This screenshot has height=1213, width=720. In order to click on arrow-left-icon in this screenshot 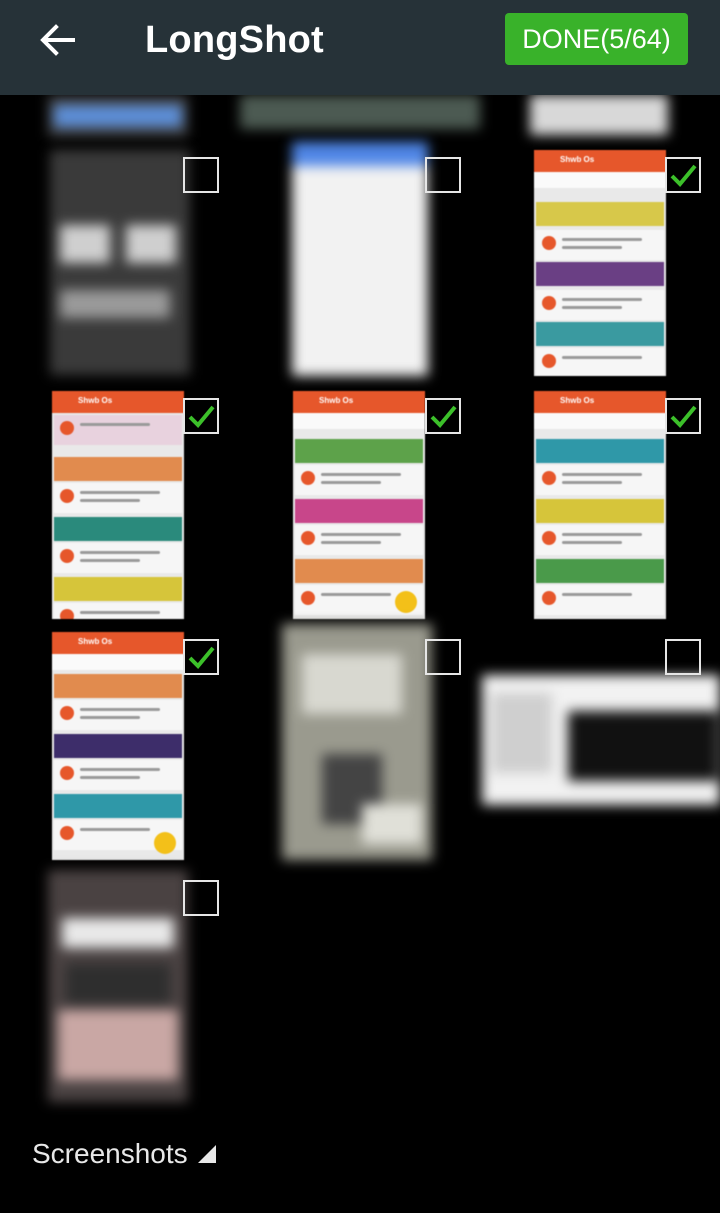, I will do `click(57, 40)`.